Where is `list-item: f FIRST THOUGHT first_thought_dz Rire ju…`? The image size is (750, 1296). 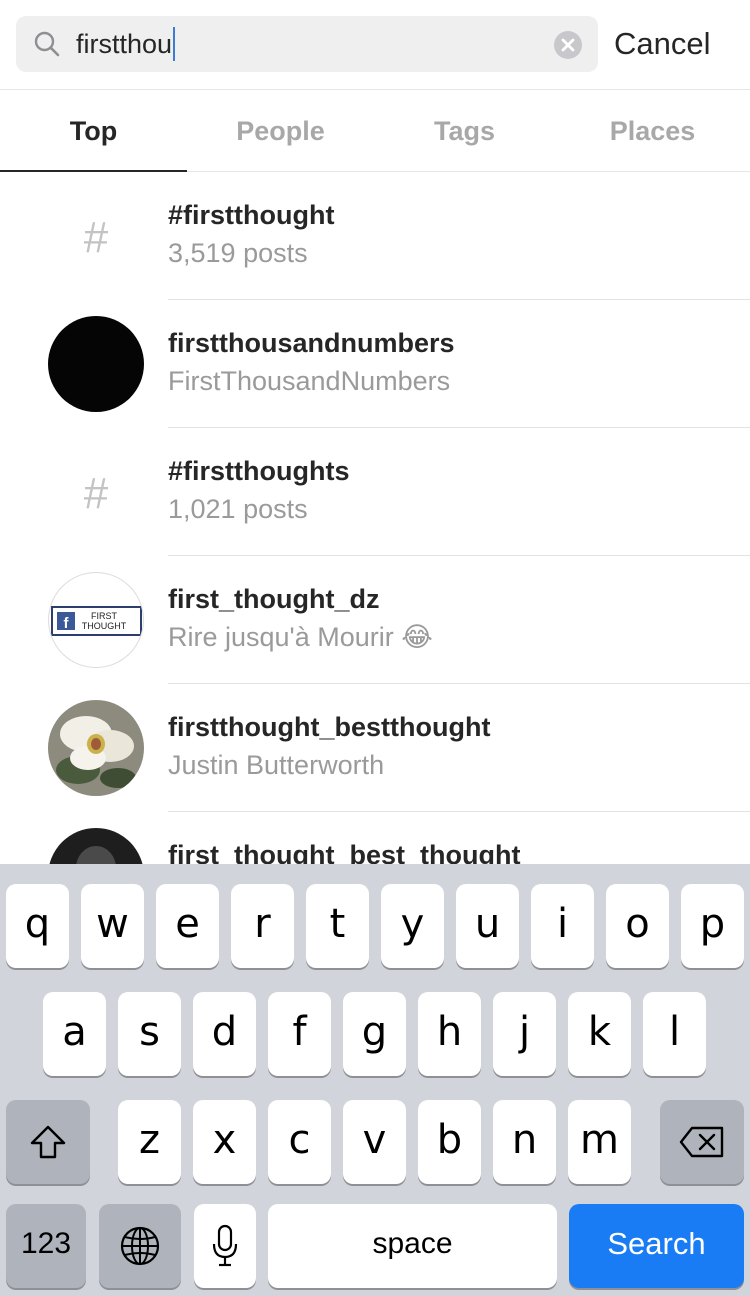
list-item: f FIRST THOUGHT first_thought_dz Rire ju… is located at coordinates (375, 620).